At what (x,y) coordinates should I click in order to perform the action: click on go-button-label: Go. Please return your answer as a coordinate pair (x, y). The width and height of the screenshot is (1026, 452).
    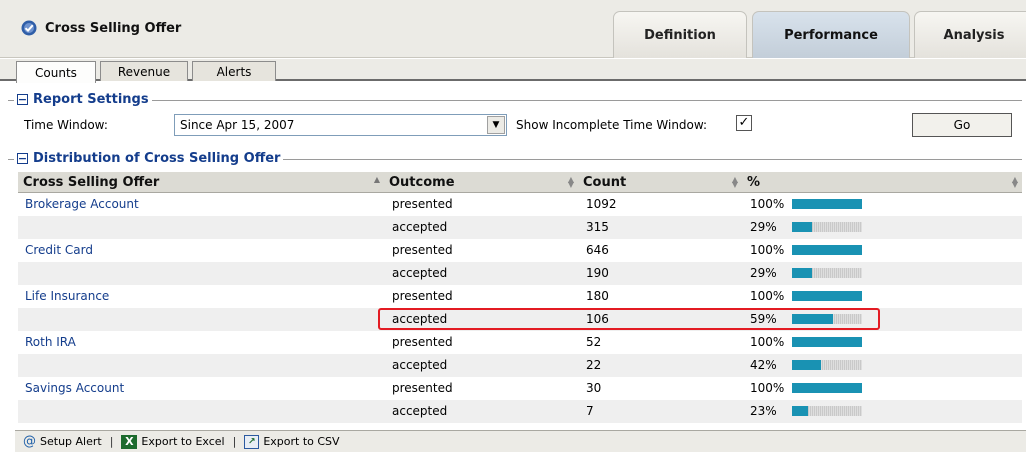
    Looking at the image, I should click on (962, 125).